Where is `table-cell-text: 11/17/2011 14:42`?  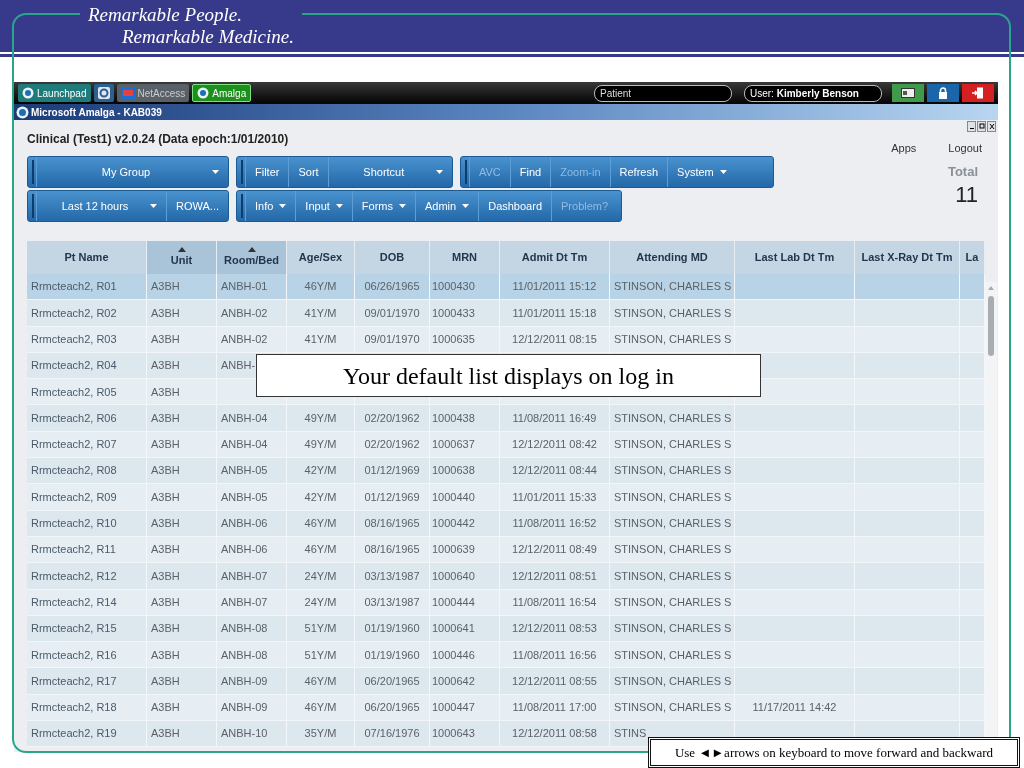
table-cell-text: 11/17/2011 14:42 is located at coordinates (794, 708).